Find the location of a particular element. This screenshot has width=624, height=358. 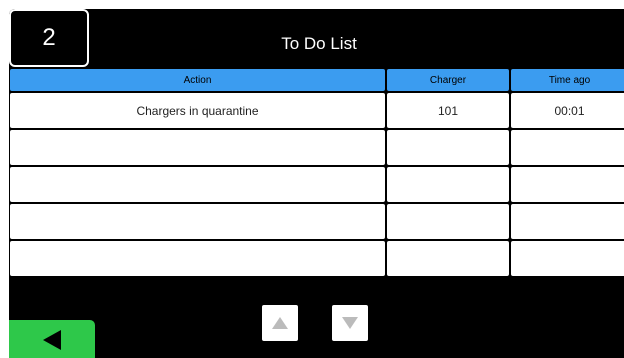

table-row: Chargers in quarantine 101 00:01 is located at coordinates (317, 110).